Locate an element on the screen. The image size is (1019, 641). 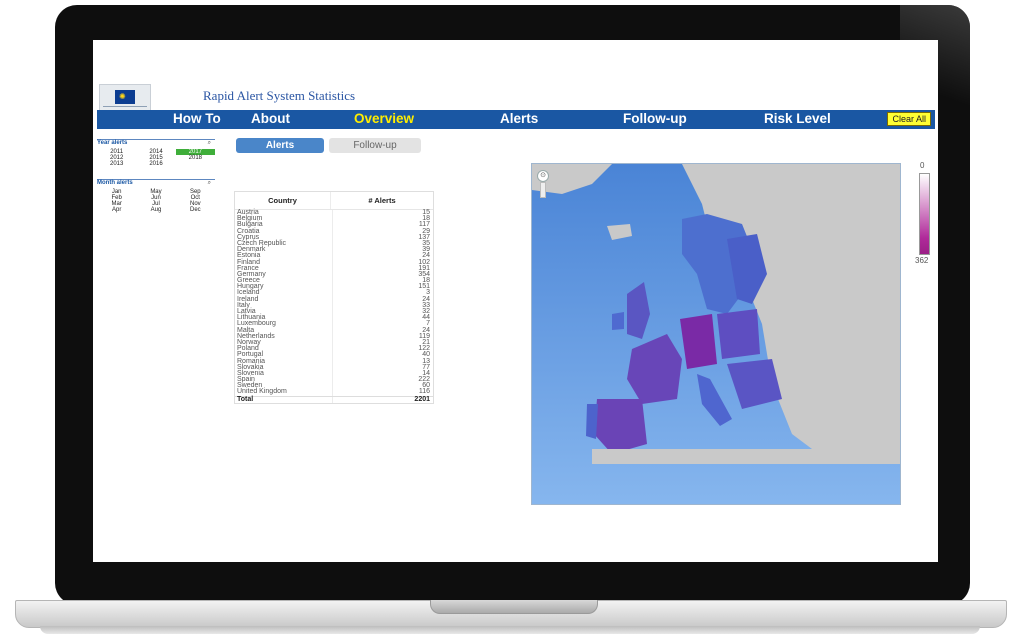
total-value: 2201 is located at coordinates (422, 399).